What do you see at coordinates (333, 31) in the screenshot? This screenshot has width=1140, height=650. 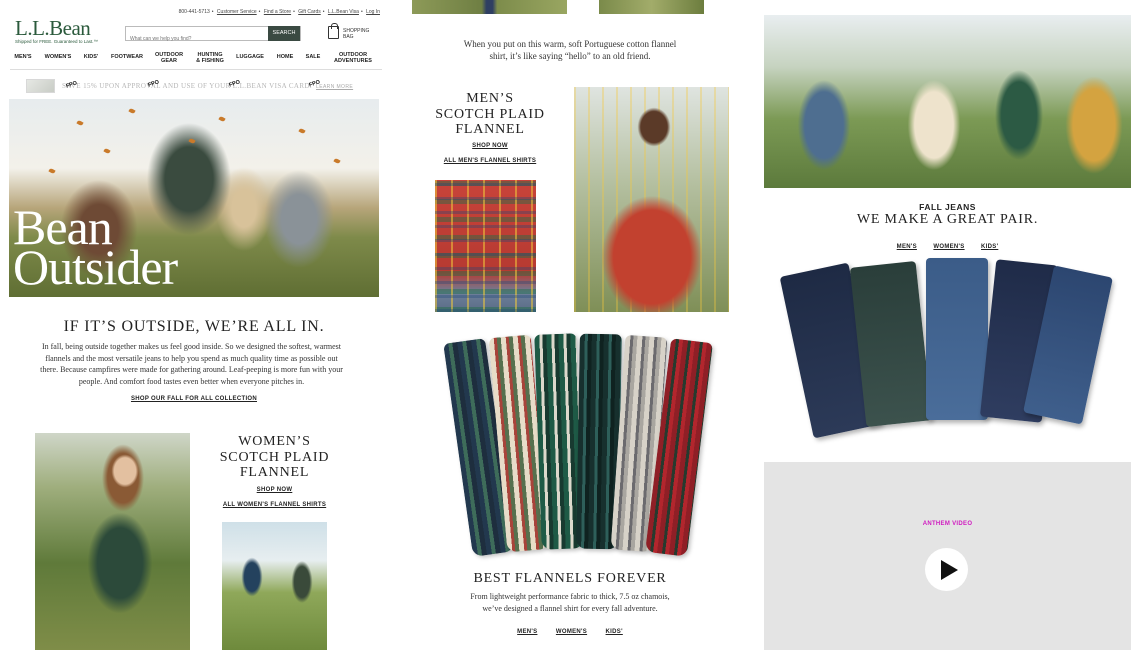 I see `shopping-bag-icon` at bounding box center [333, 31].